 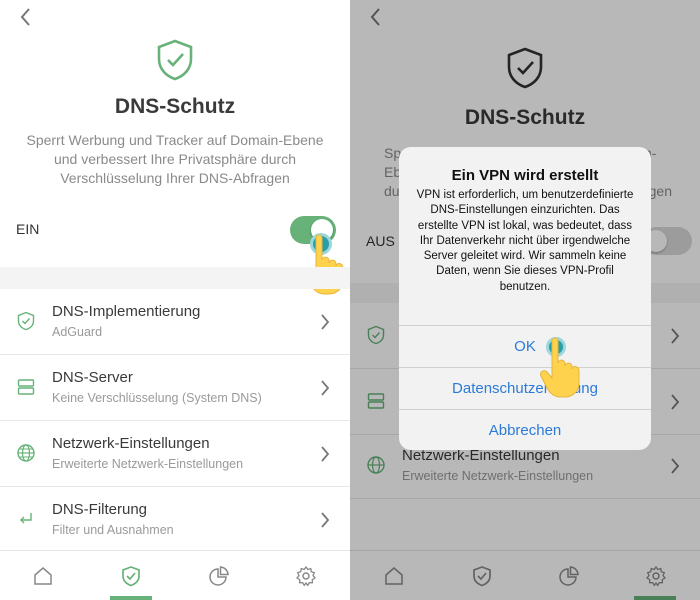 What do you see at coordinates (26, 321) in the screenshot?
I see `shield-icon` at bounding box center [26, 321].